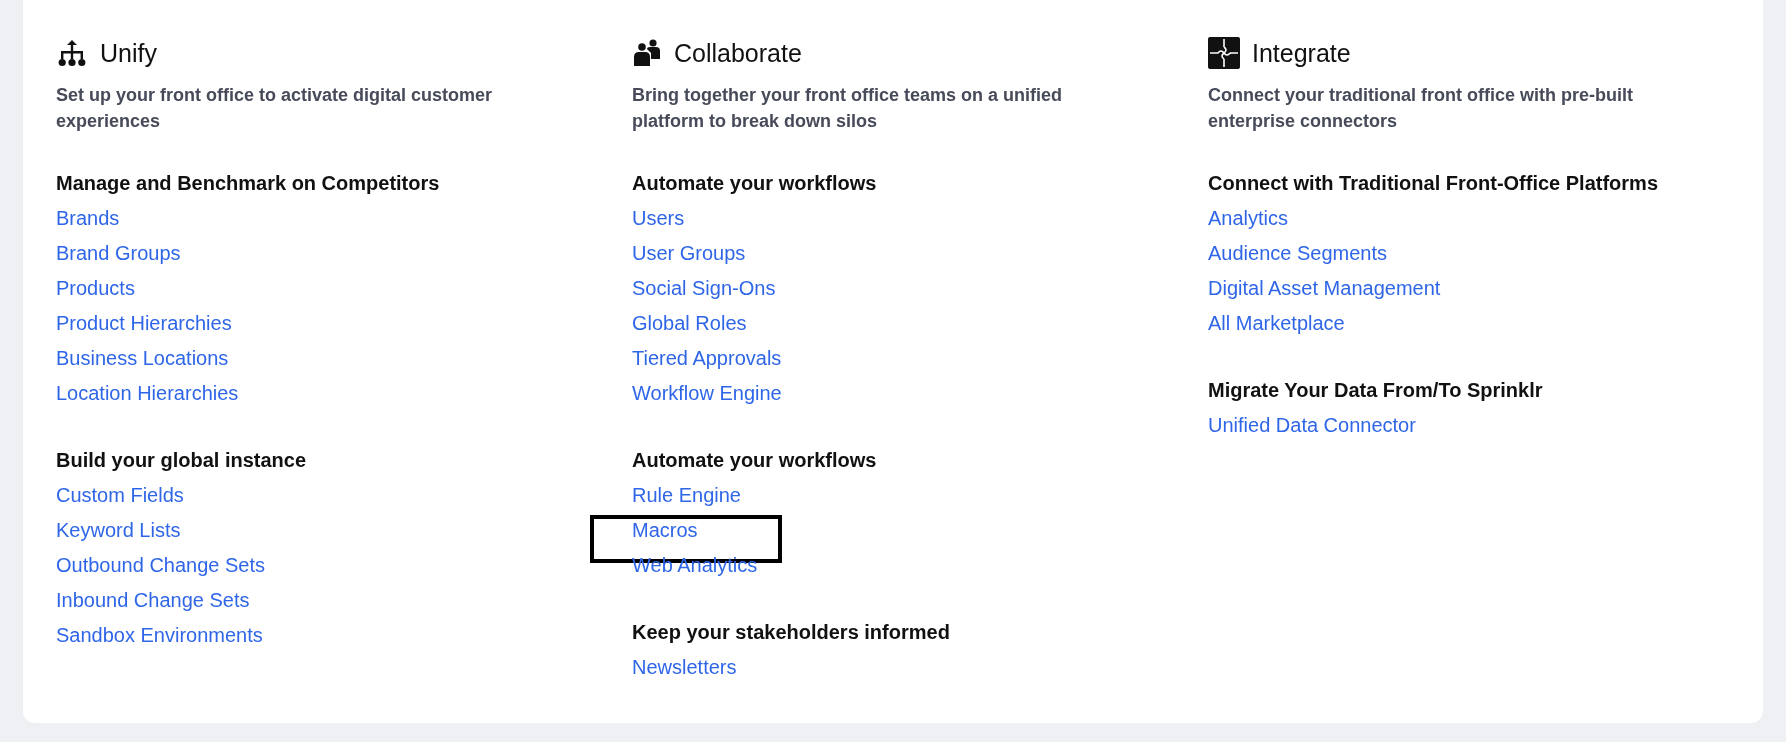 Image resolution: width=1786 pixels, height=742 pixels. Describe the element at coordinates (1324, 288) in the screenshot. I see `nav-link: Digital Asset Management` at that location.